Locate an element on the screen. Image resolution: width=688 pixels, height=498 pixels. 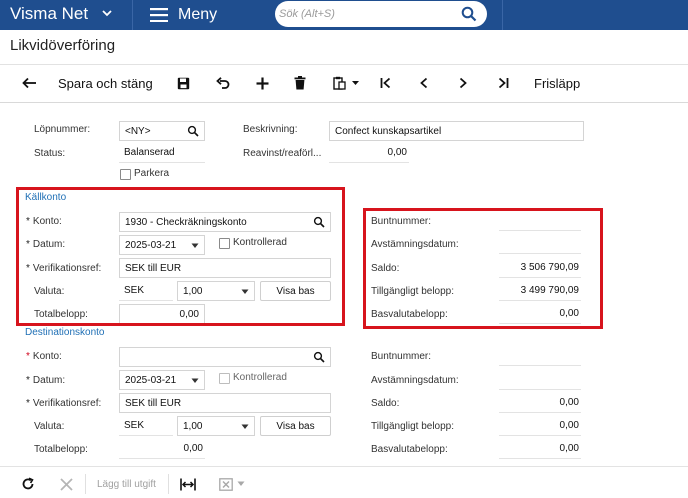
first-button is located at coordinates (386, 83).